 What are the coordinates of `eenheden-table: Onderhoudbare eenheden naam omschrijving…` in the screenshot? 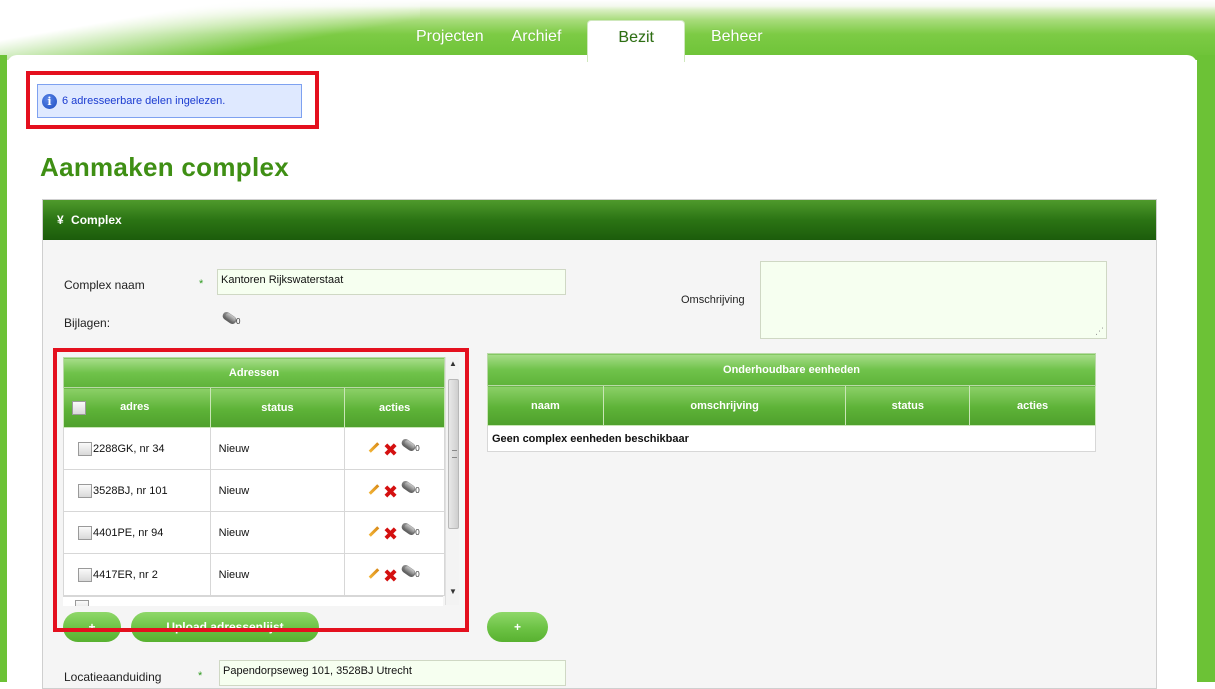 It's located at (791, 402).